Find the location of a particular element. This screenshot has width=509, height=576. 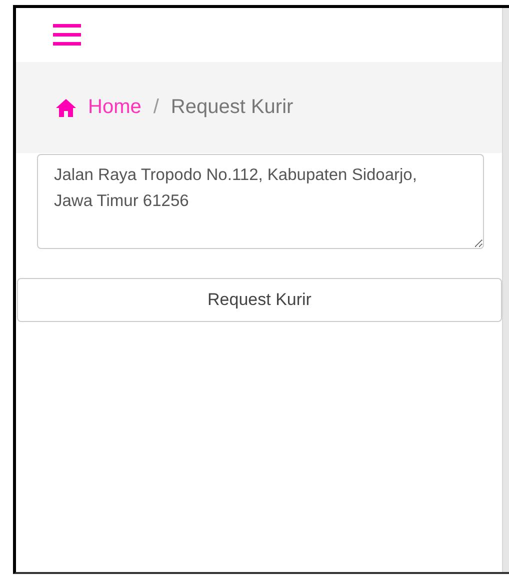

request-button: Request Kurir is located at coordinates (259, 300).